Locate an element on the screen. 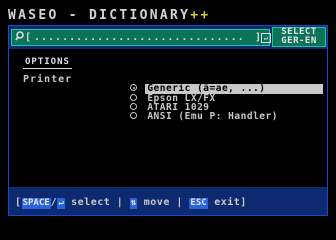 This screenshot has height=240, width=336. app-title: WASEO - DICTIONARY++ is located at coordinates (109, 16).